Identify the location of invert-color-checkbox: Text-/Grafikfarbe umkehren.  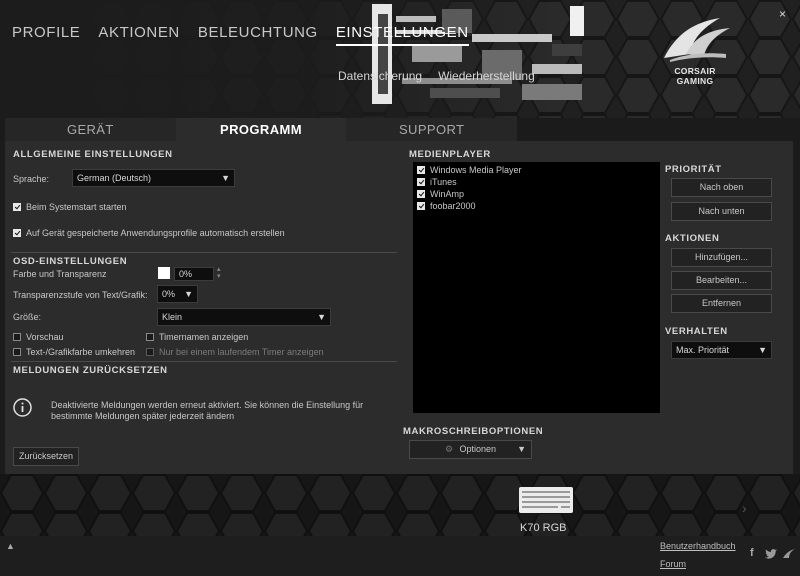
(74, 352).